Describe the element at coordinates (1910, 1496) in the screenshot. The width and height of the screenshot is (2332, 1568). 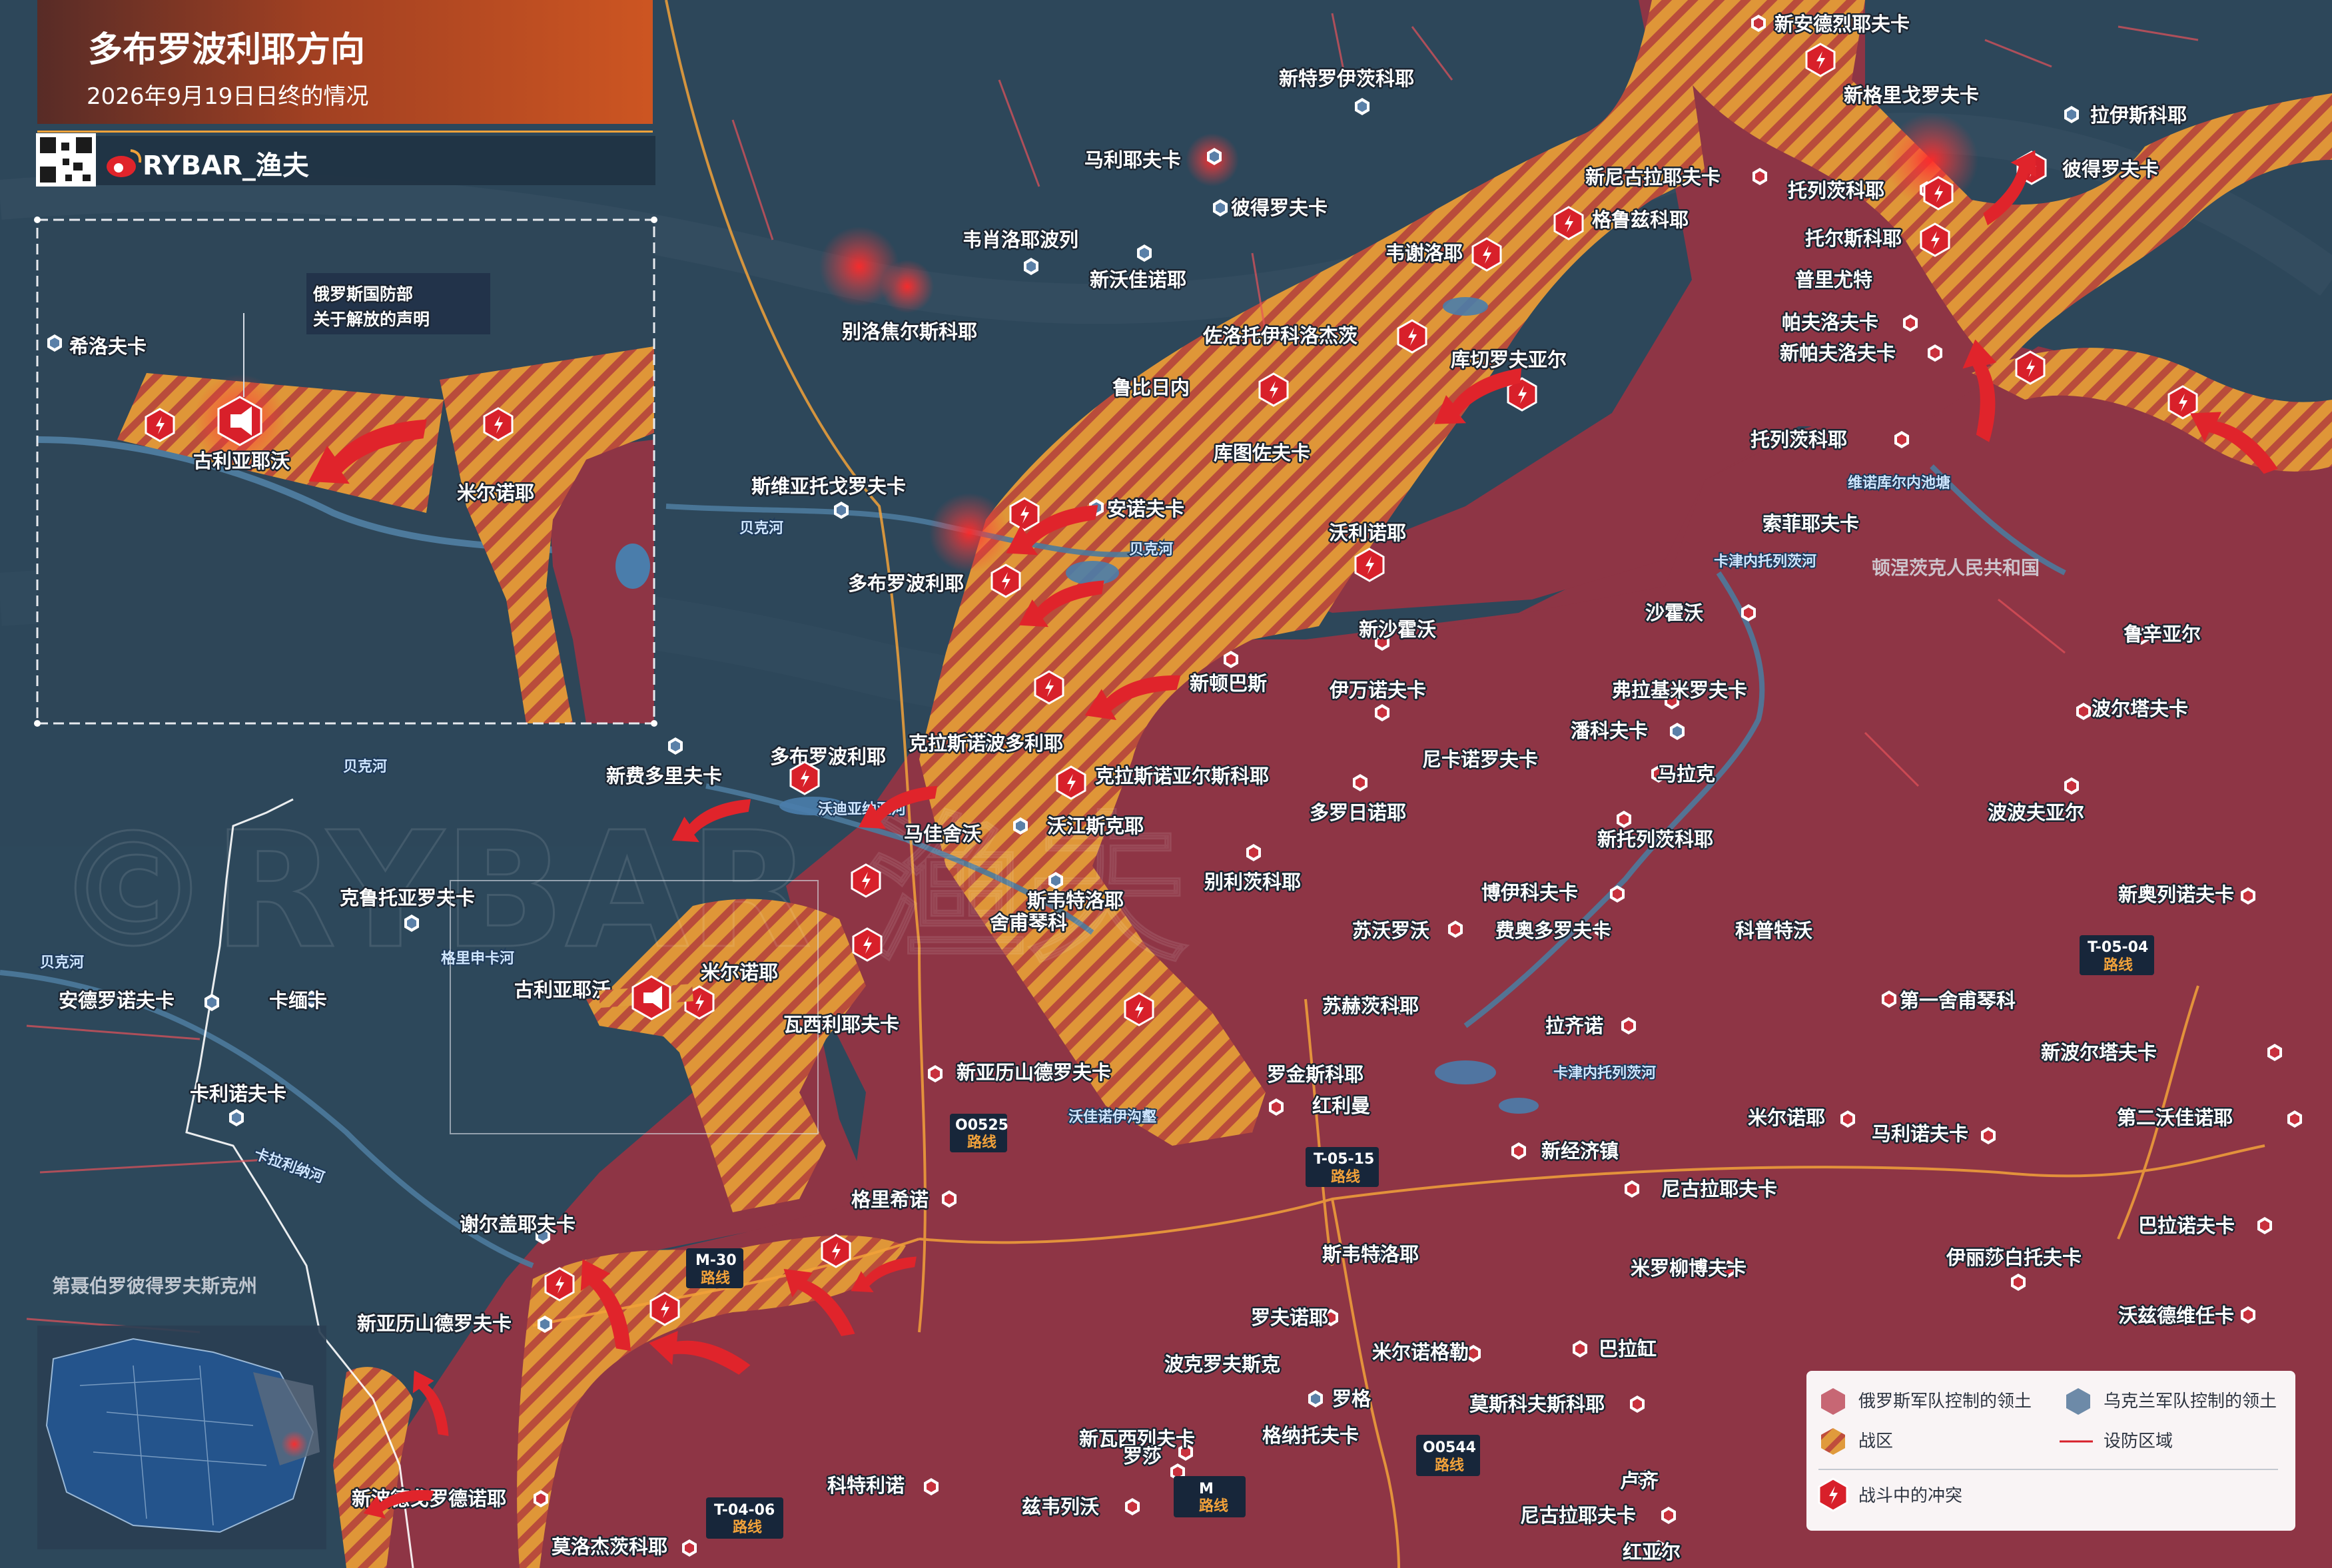
I see `svg-text: 战斗中的冲突` at that location.